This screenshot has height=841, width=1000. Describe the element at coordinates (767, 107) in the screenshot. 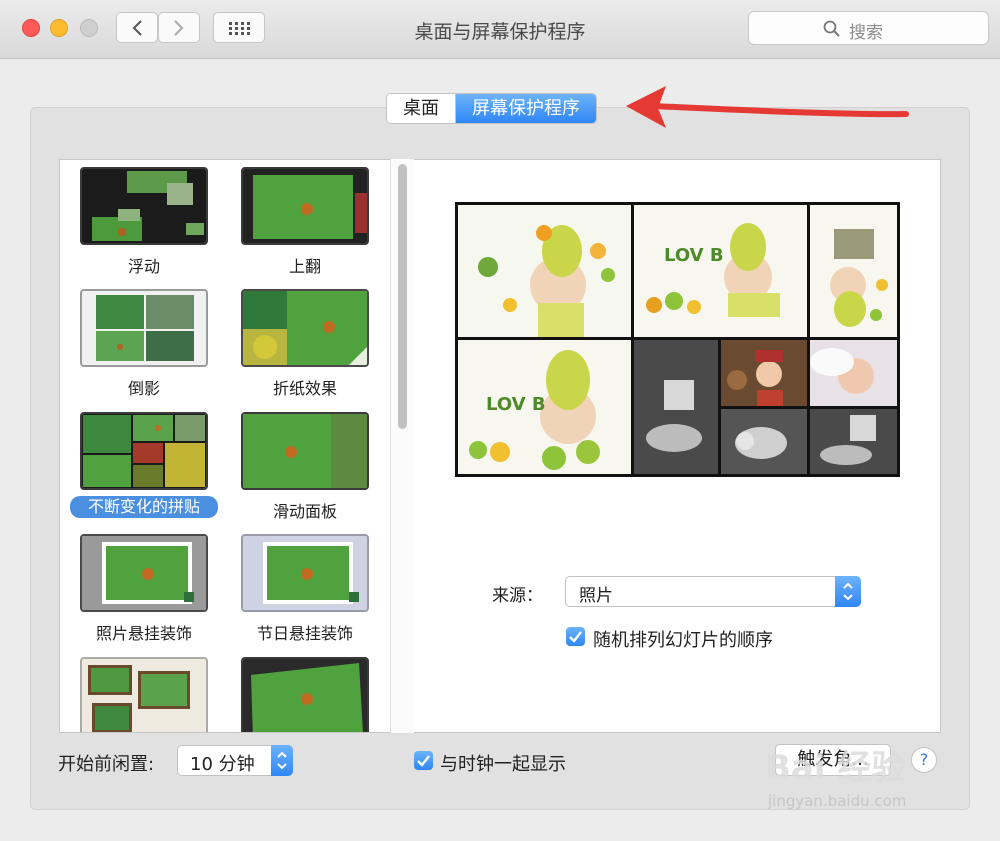

I see `annotation-arrow` at that location.